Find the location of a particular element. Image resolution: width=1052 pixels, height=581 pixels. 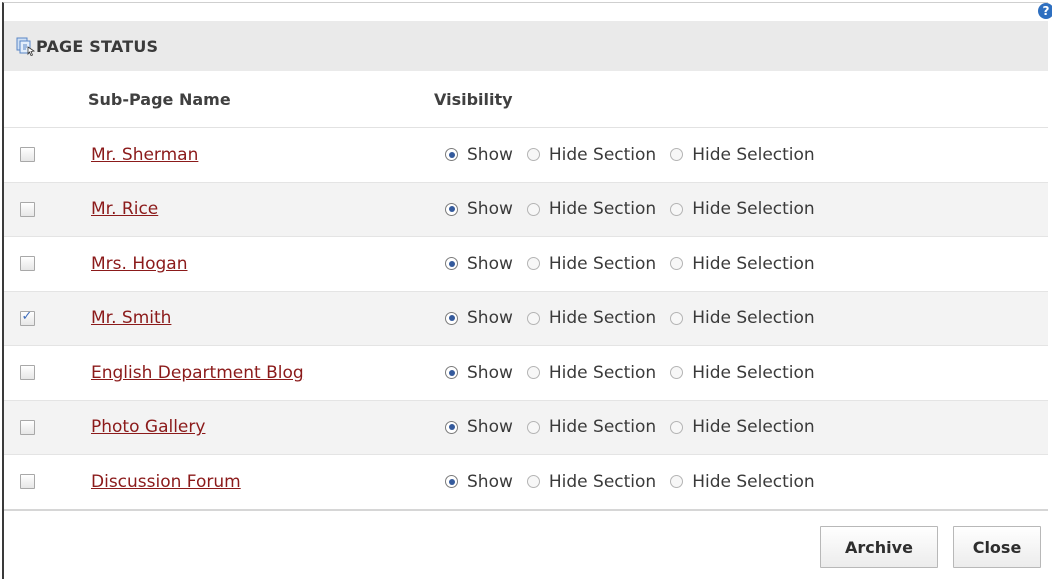

subpage-link: Mrs. Hogan is located at coordinates (137, 264).